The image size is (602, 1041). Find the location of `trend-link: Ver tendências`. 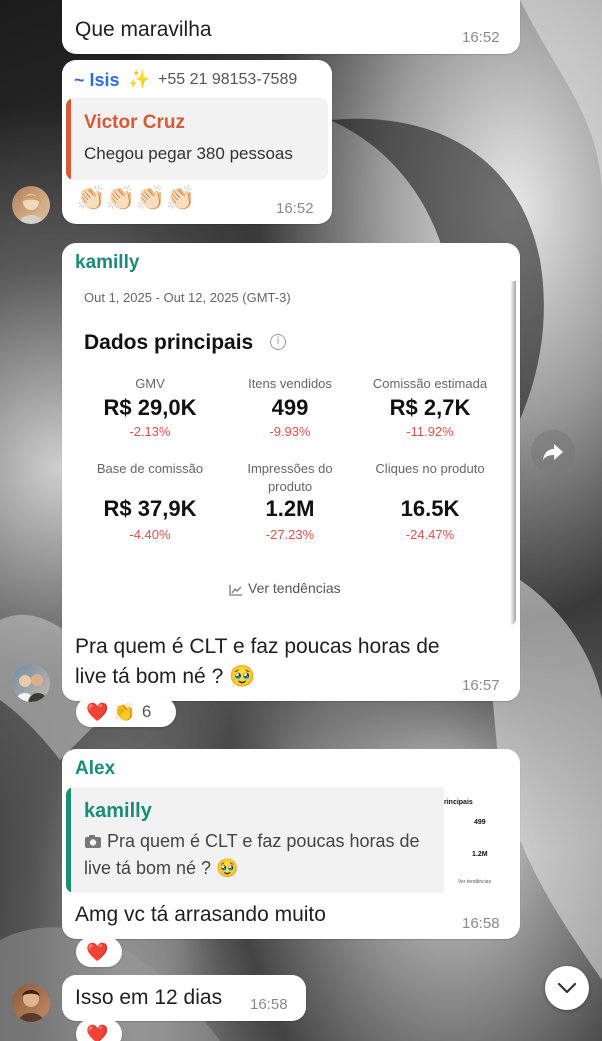

trend-link: Ver tendências is located at coordinates (294, 588).